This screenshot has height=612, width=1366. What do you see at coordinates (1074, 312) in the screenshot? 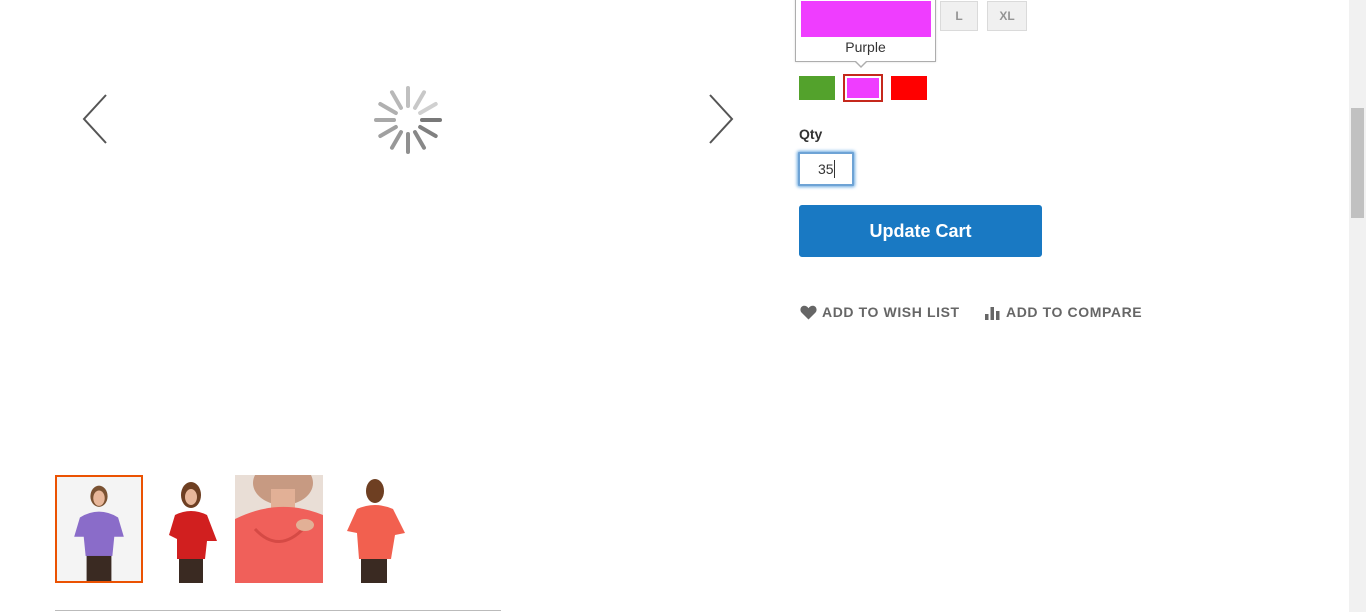
I see `compare-label: Add to Compare` at bounding box center [1074, 312].